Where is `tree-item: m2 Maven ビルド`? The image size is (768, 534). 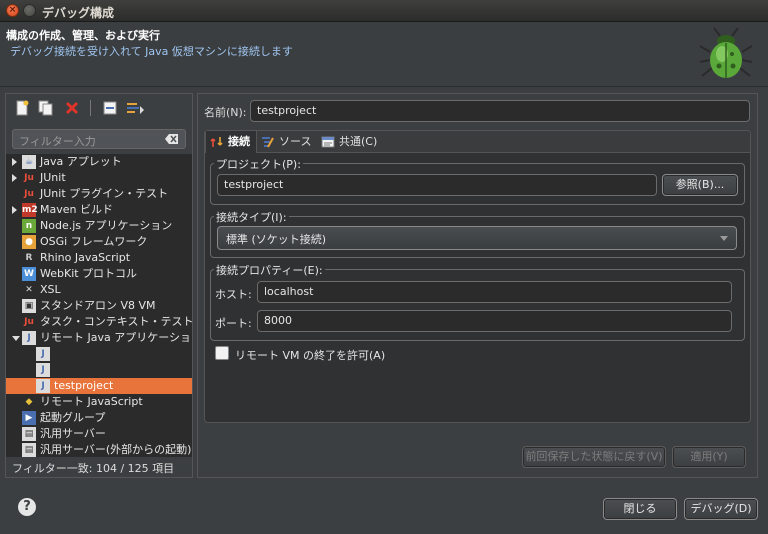
tree-item: m2 Maven ビルド is located at coordinates (99, 210).